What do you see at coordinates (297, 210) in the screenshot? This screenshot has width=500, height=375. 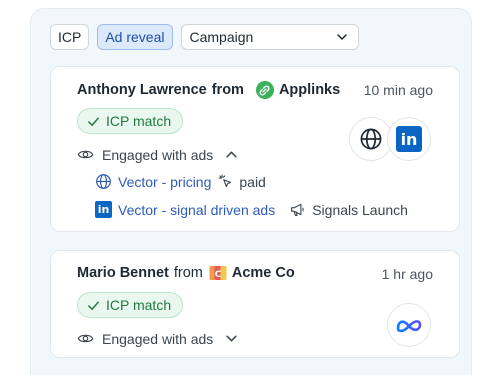 I see `megaphone-icon` at bounding box center [297, 210].